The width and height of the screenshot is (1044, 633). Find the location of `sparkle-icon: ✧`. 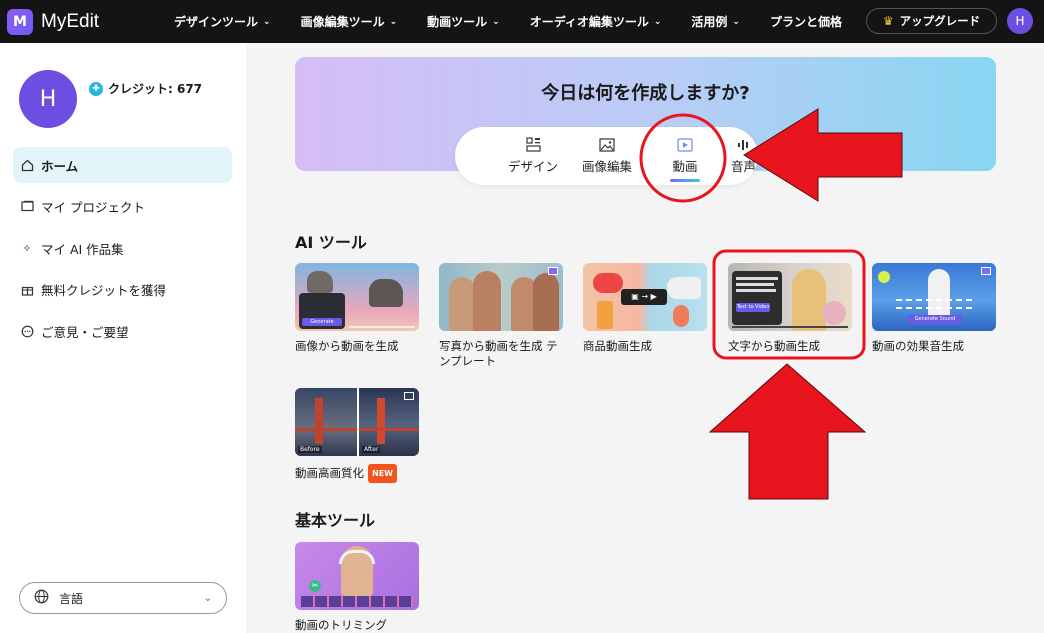

sparkle-icon: ✧ is located at coordinates (27, 248).